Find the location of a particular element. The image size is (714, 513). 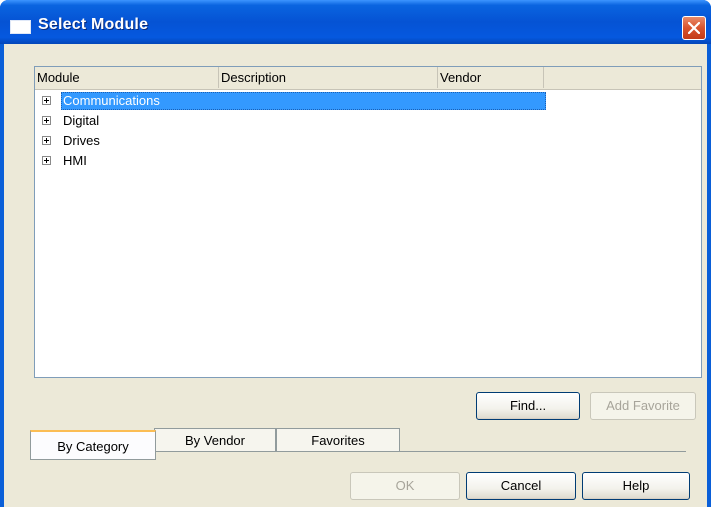

tab-favorites: Favorites is located at coordinates (338, 440).